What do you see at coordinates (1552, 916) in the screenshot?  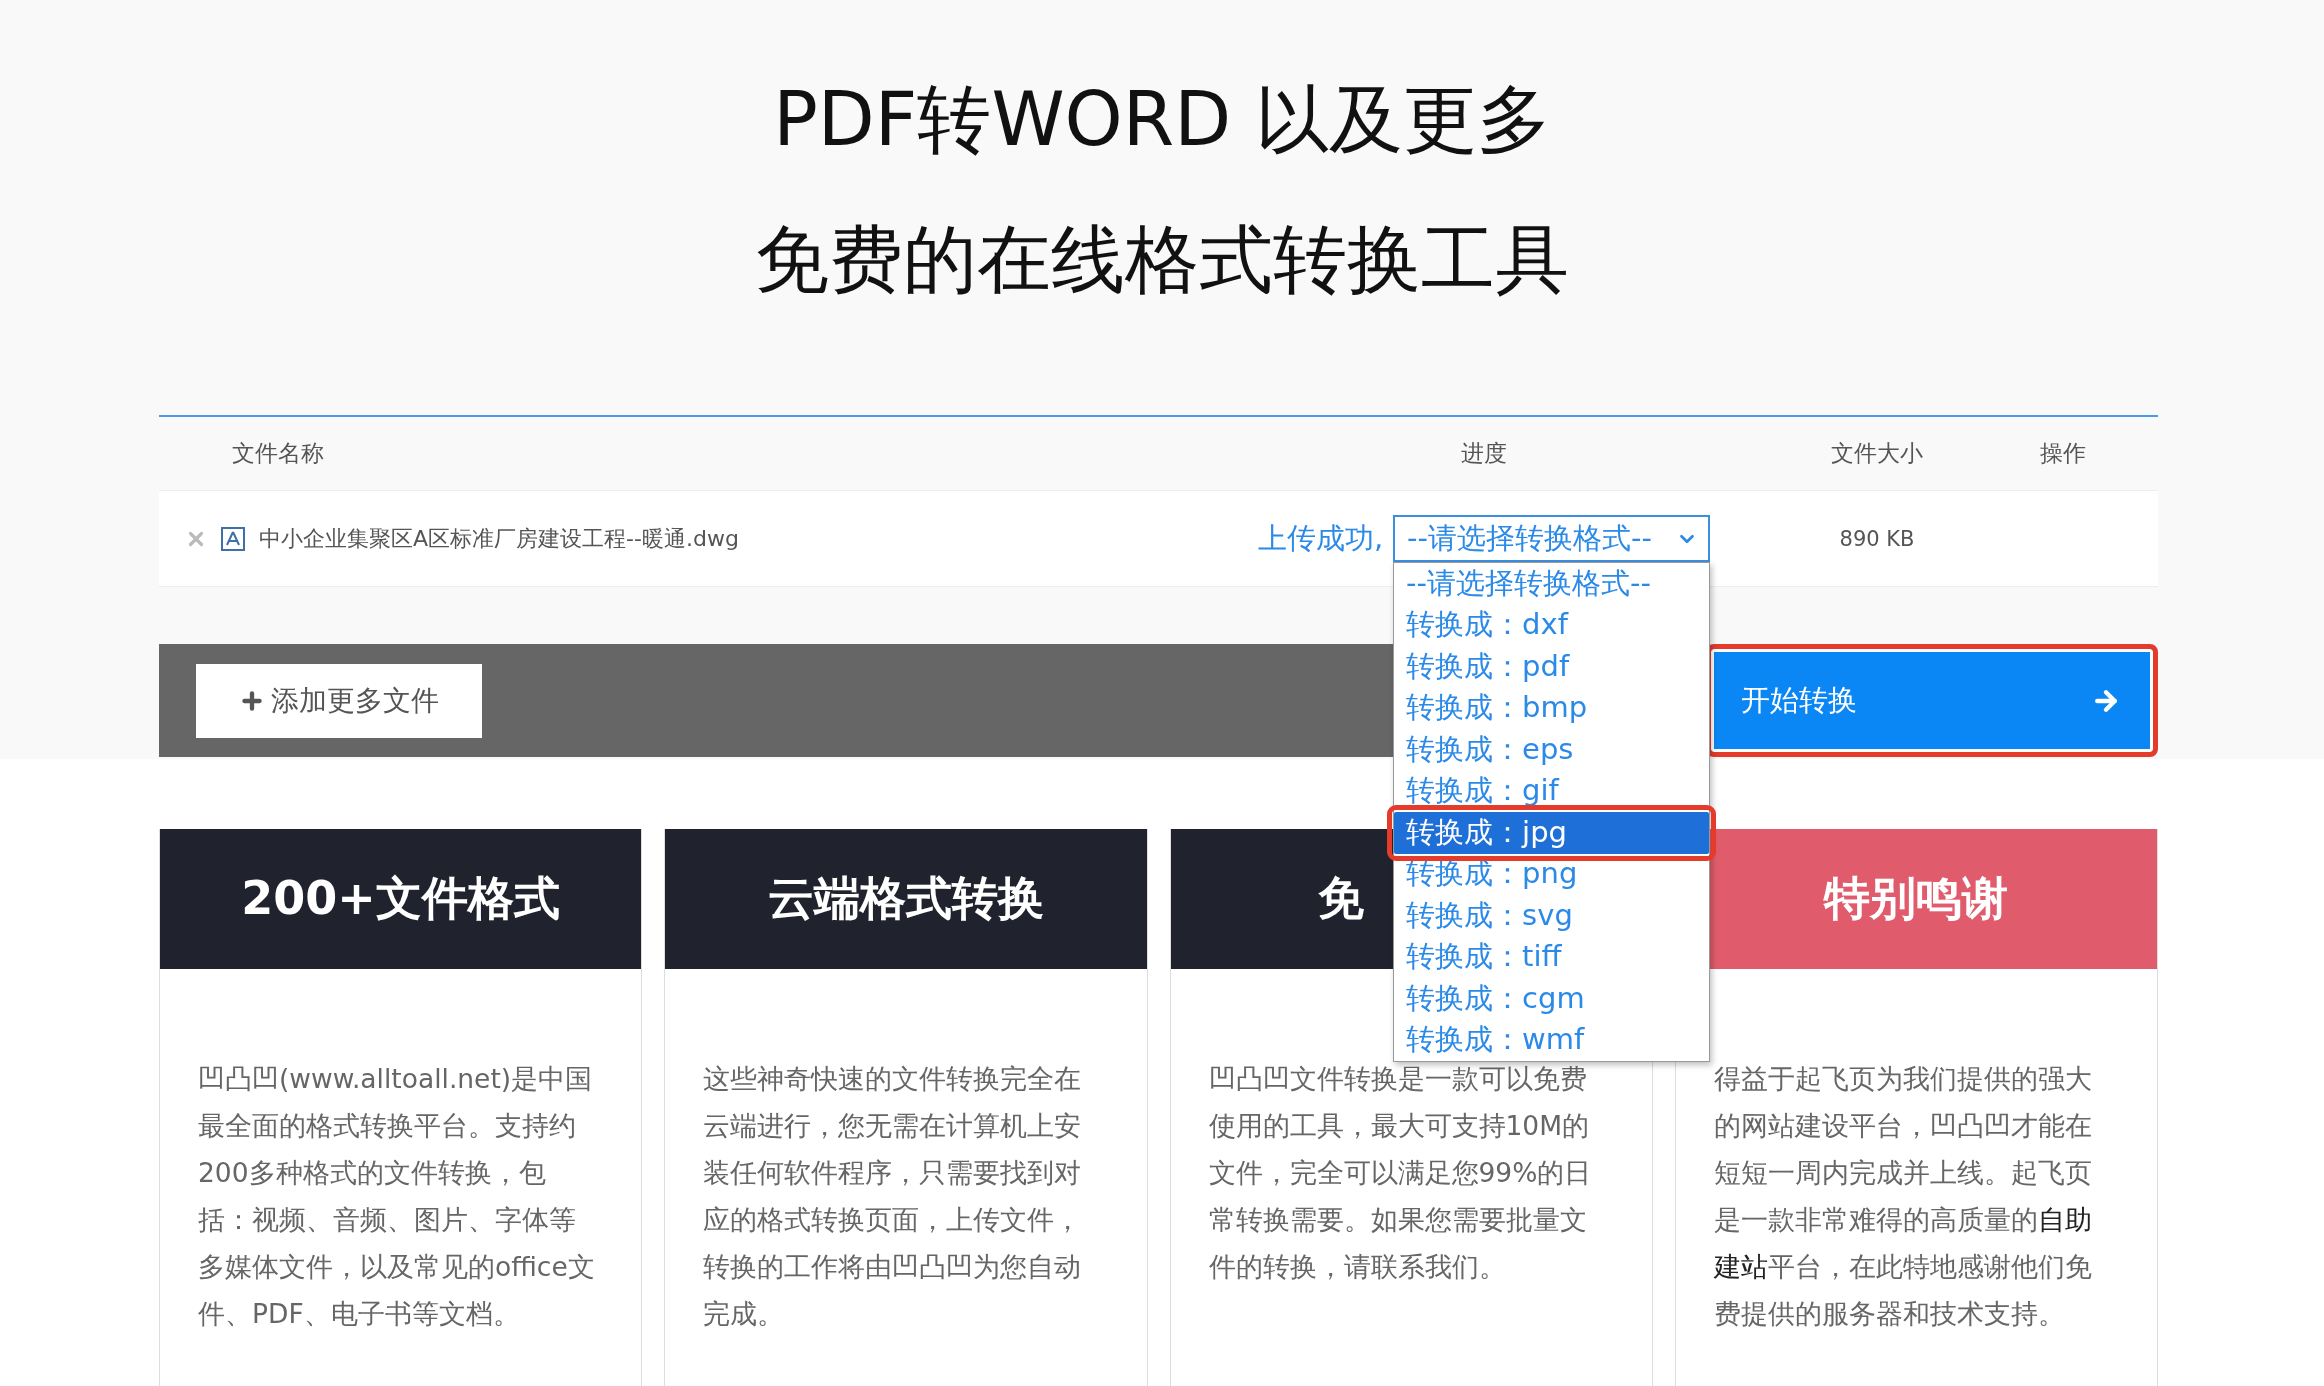 I see `dropdown-option: 转换成：svg` at bounding box center [1552, 916].